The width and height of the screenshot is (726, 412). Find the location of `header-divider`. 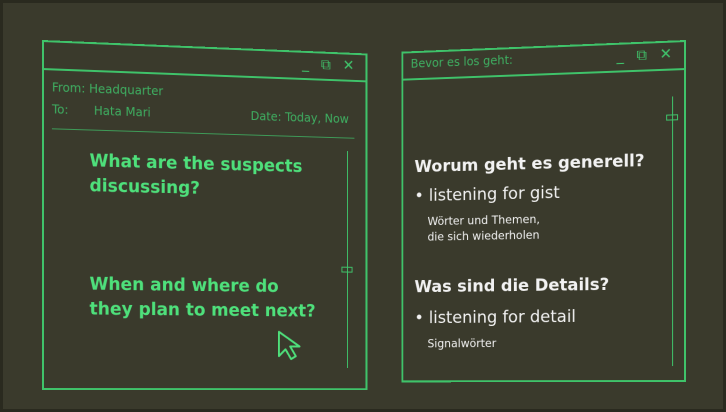

header-divider is located at coordinates (203, 133).